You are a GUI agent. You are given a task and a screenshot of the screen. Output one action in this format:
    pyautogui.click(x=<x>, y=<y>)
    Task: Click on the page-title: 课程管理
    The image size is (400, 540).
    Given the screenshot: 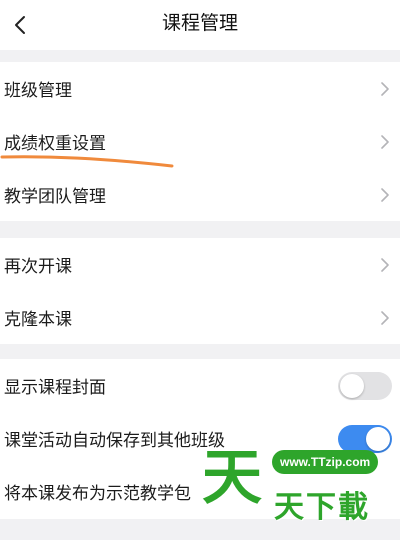 What is the action you would take?
    pyautogui.click(x=199, y=23)
    